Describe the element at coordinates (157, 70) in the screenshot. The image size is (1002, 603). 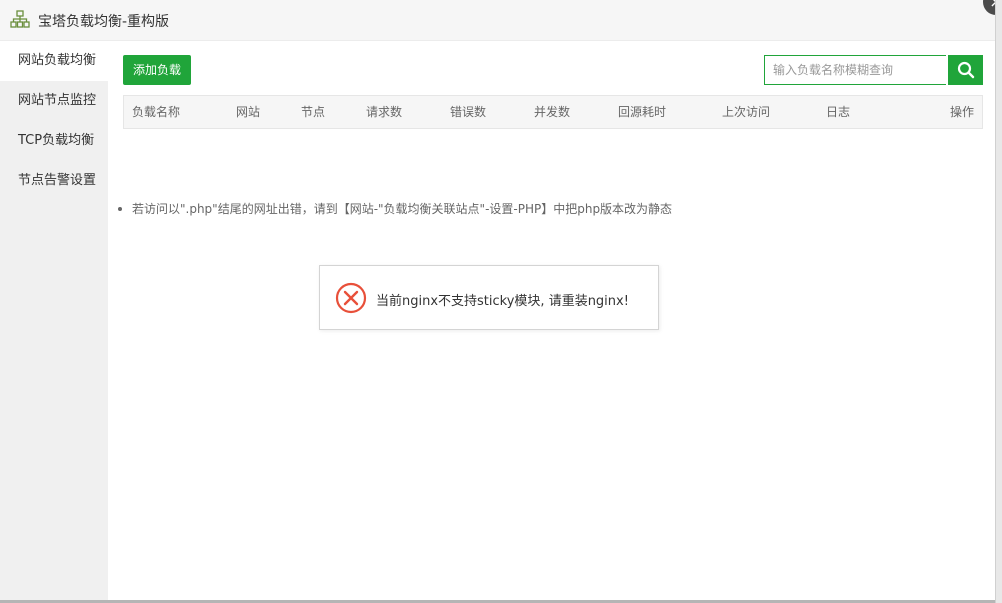
I see `add-load-balance-button: 添加负载` at that location.